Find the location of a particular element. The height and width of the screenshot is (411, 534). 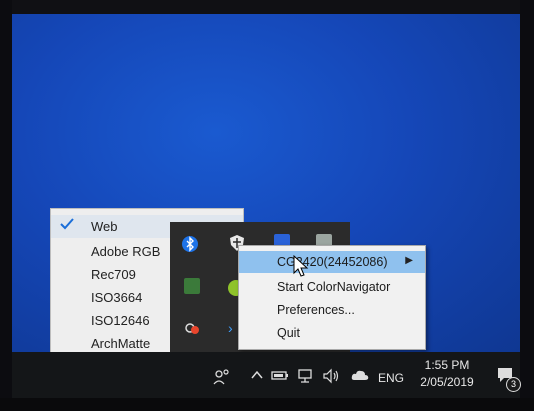

notification-count-badge: 3 is located at coordinates (513, 384).